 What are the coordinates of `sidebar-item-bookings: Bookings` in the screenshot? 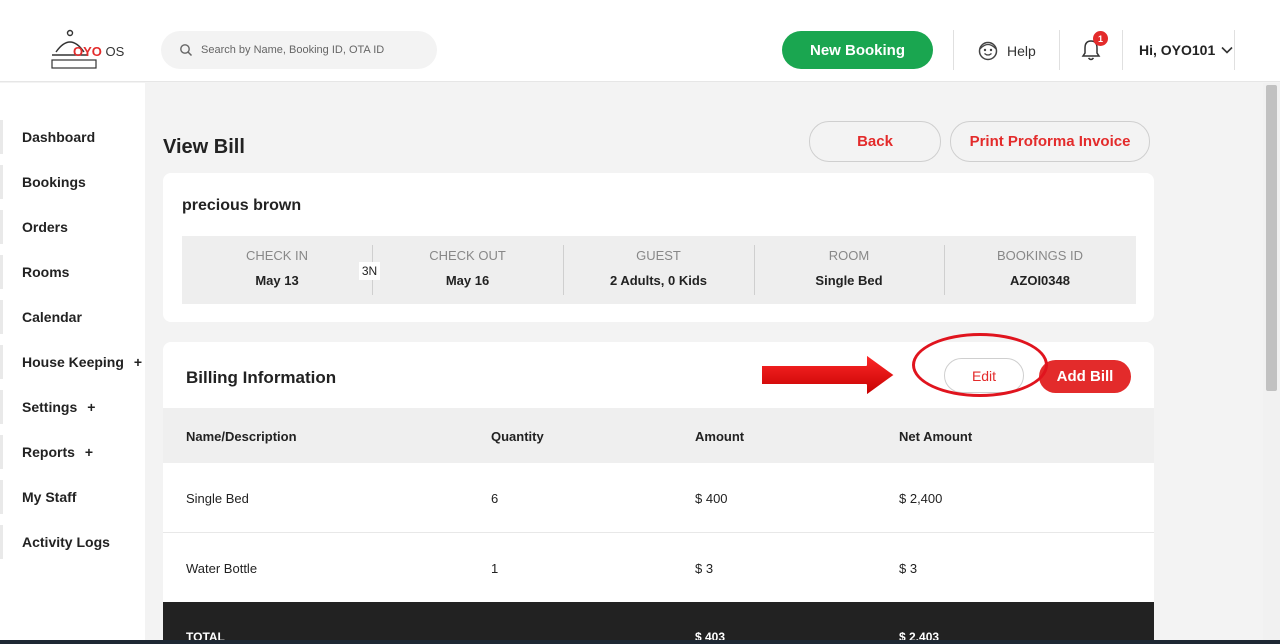 It's located at (54, 182).